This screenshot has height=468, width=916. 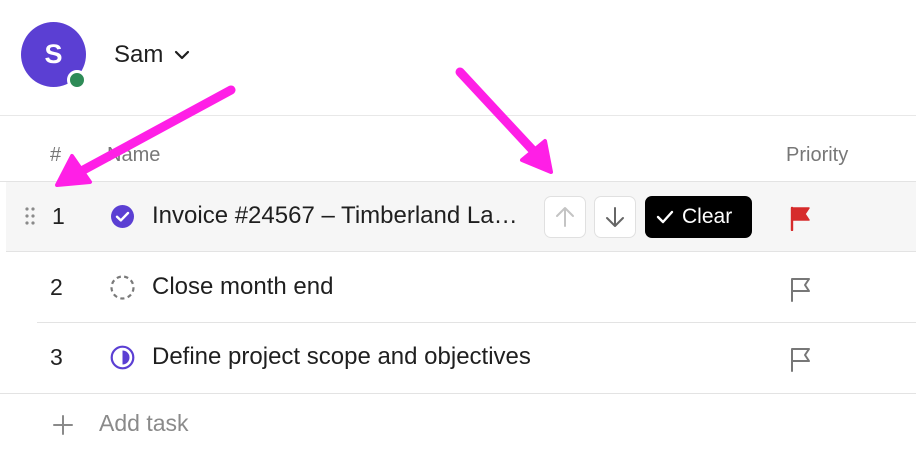 I want to click on add-task-label: Add task, so click(x=144, y=423).